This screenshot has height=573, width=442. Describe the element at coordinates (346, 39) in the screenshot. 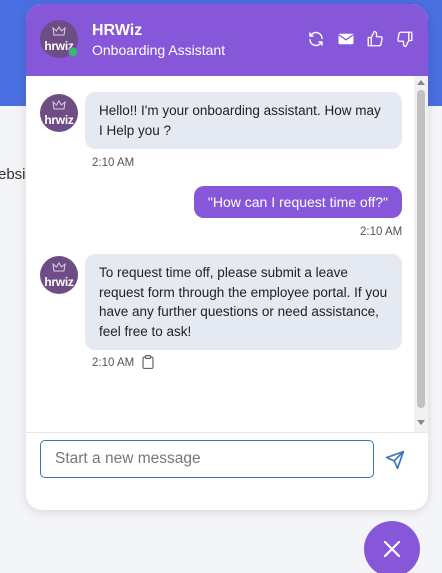

I see `mail-icon` at that location.